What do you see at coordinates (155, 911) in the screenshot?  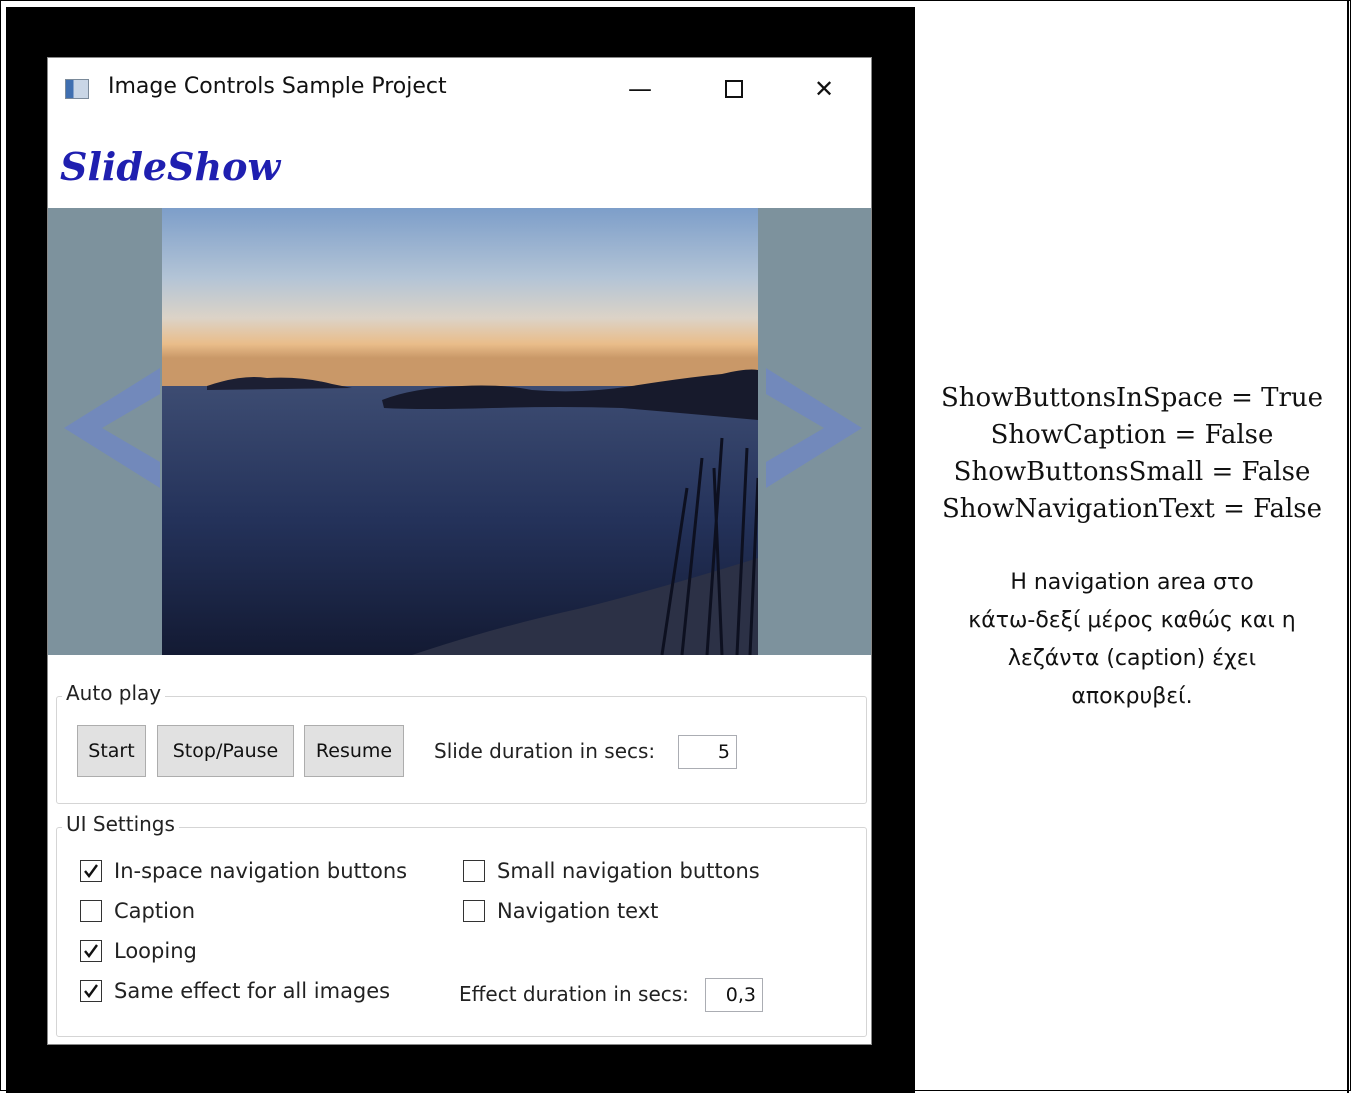 I see `checkbox-label: Caption` at bounding box center [155, 911].